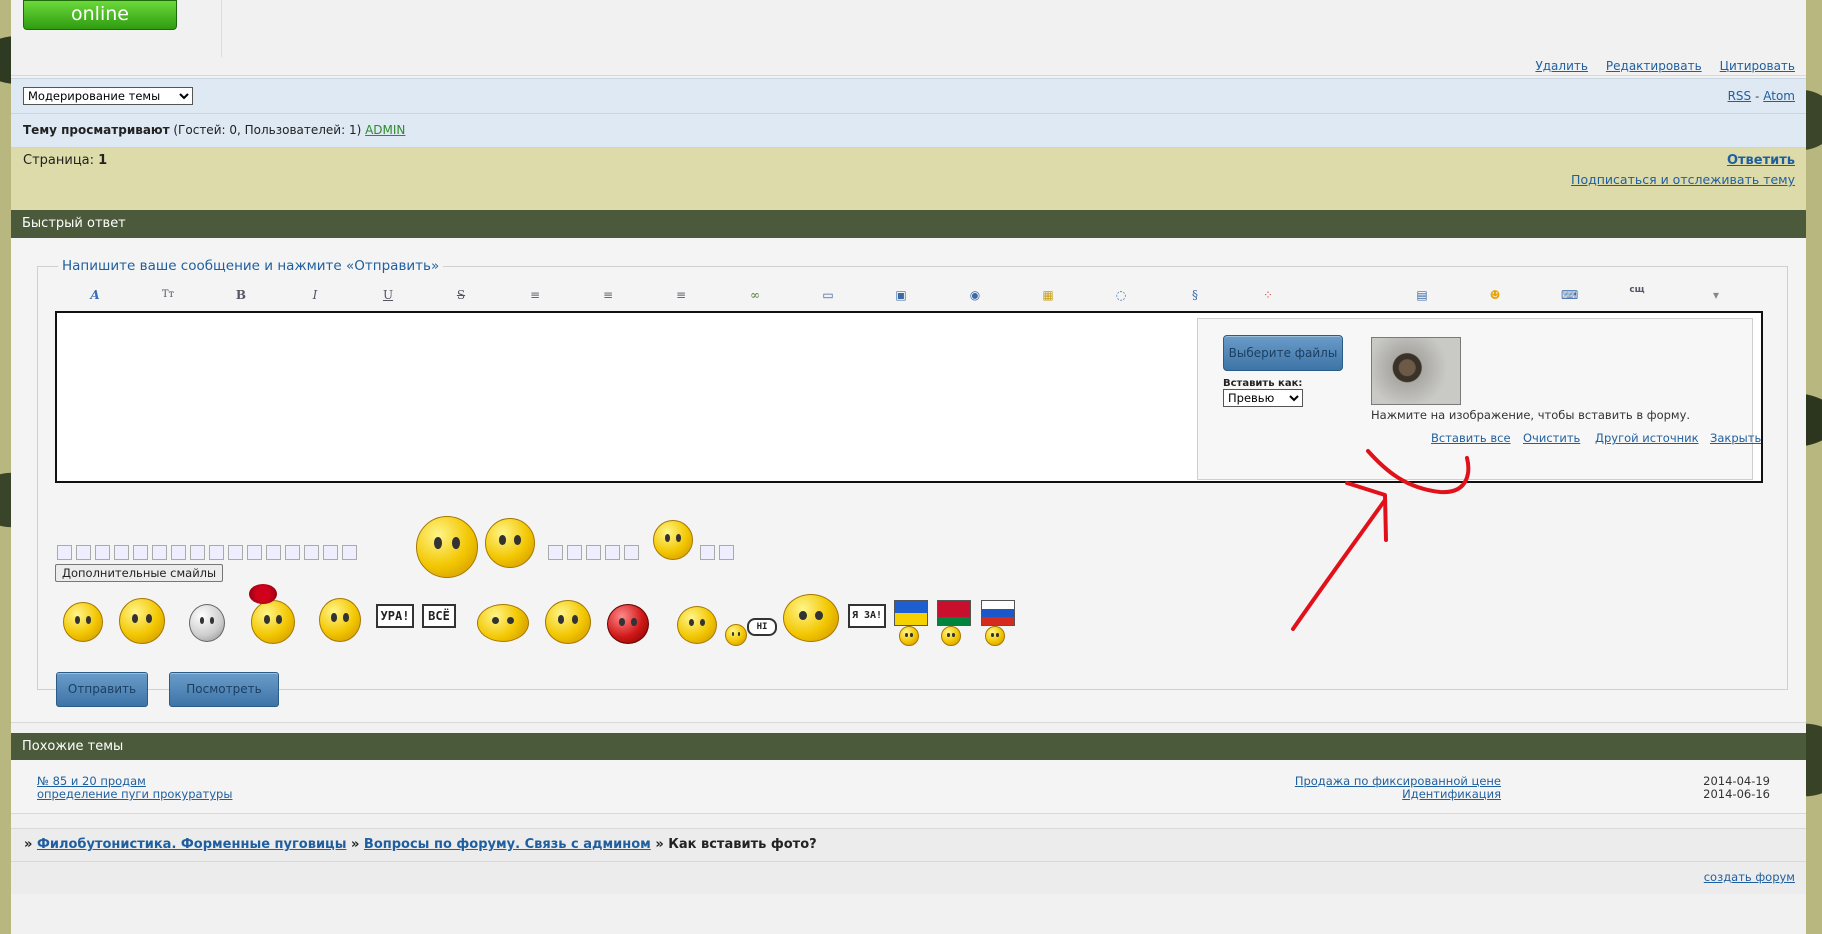 This screenshot has width=1822, height=934. I want to click on more-arrow-icon: ▾, so click(1716, 295).